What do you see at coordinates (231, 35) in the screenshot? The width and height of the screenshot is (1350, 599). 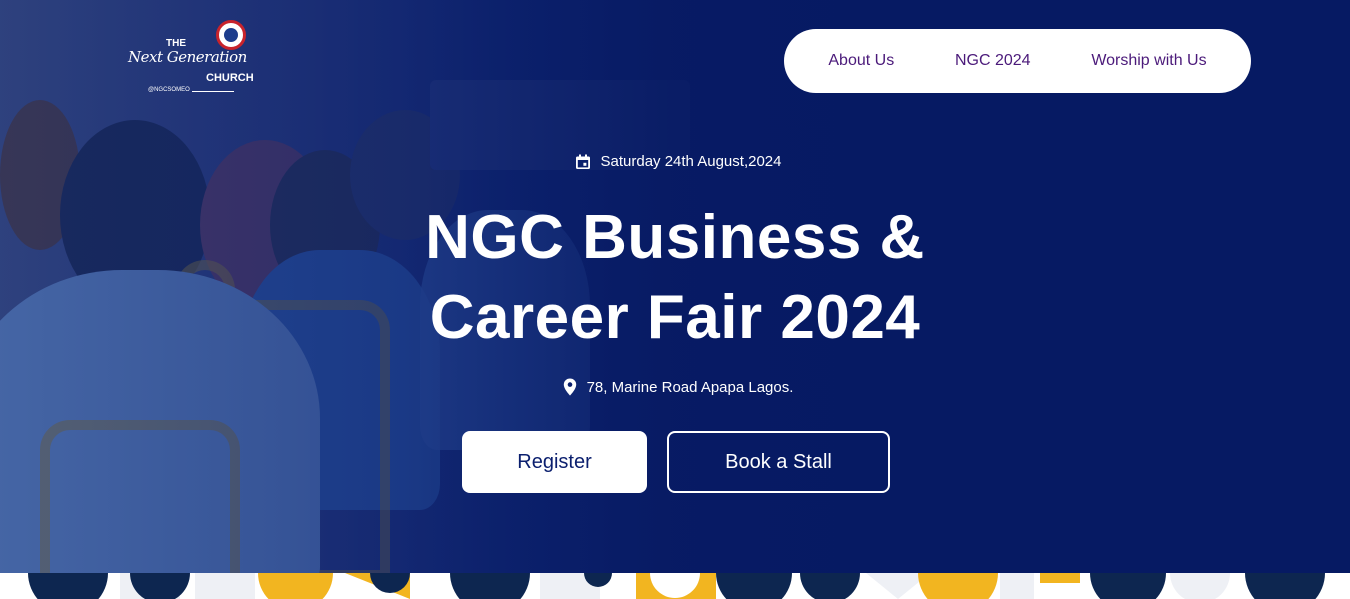 I see `logo-seal-icon` at bounding box center [231, 35].